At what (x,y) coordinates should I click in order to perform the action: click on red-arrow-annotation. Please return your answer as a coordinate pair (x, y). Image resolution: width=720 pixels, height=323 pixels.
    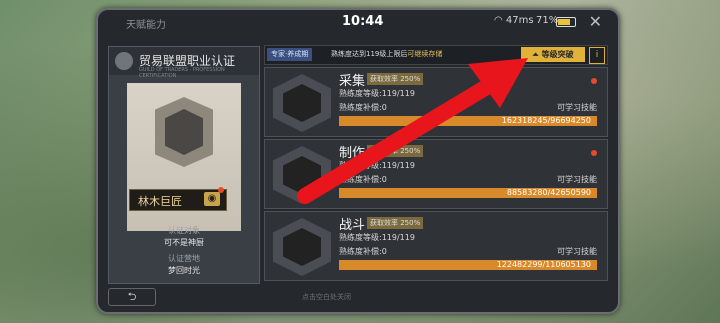
    Looking at the image, I should click on (412, 131).